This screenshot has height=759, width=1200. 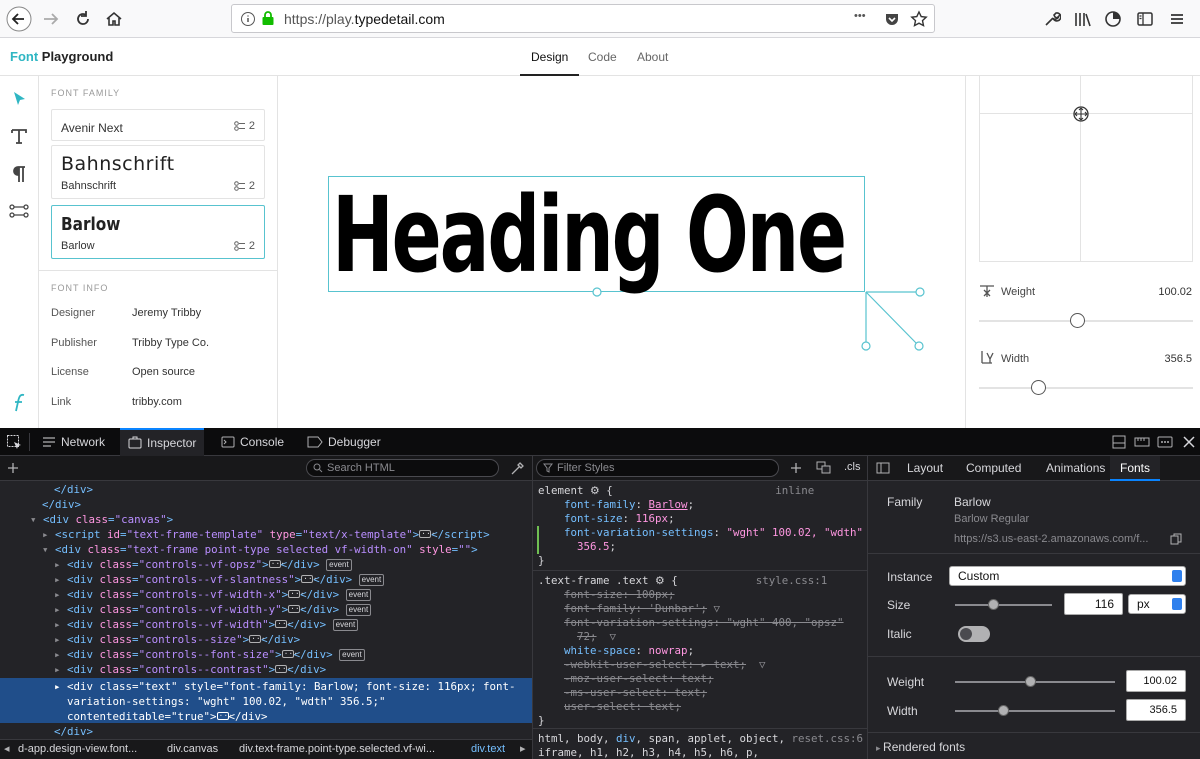 What do you see at coordinates (852, 467) in the screenshot?
I see `cls-toggle: .cls` at bounding box center [852, 467].